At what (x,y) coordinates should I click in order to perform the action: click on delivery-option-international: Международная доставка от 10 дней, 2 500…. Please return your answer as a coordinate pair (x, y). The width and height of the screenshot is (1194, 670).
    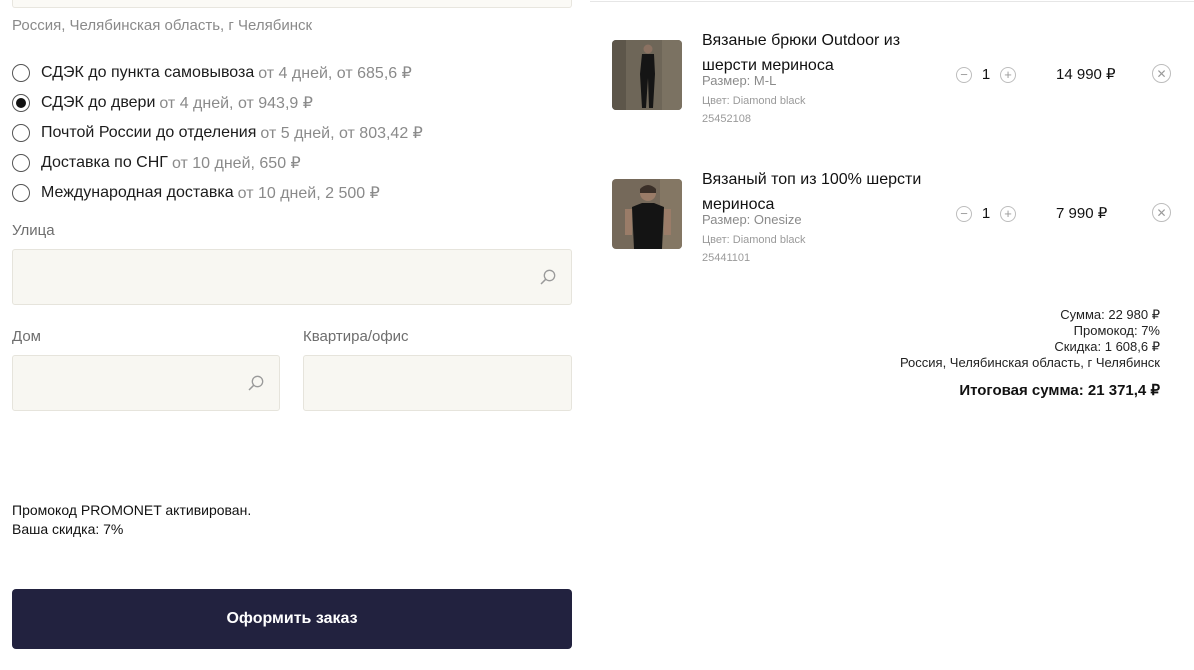
    Looking at the image, I should click on (217, 193).